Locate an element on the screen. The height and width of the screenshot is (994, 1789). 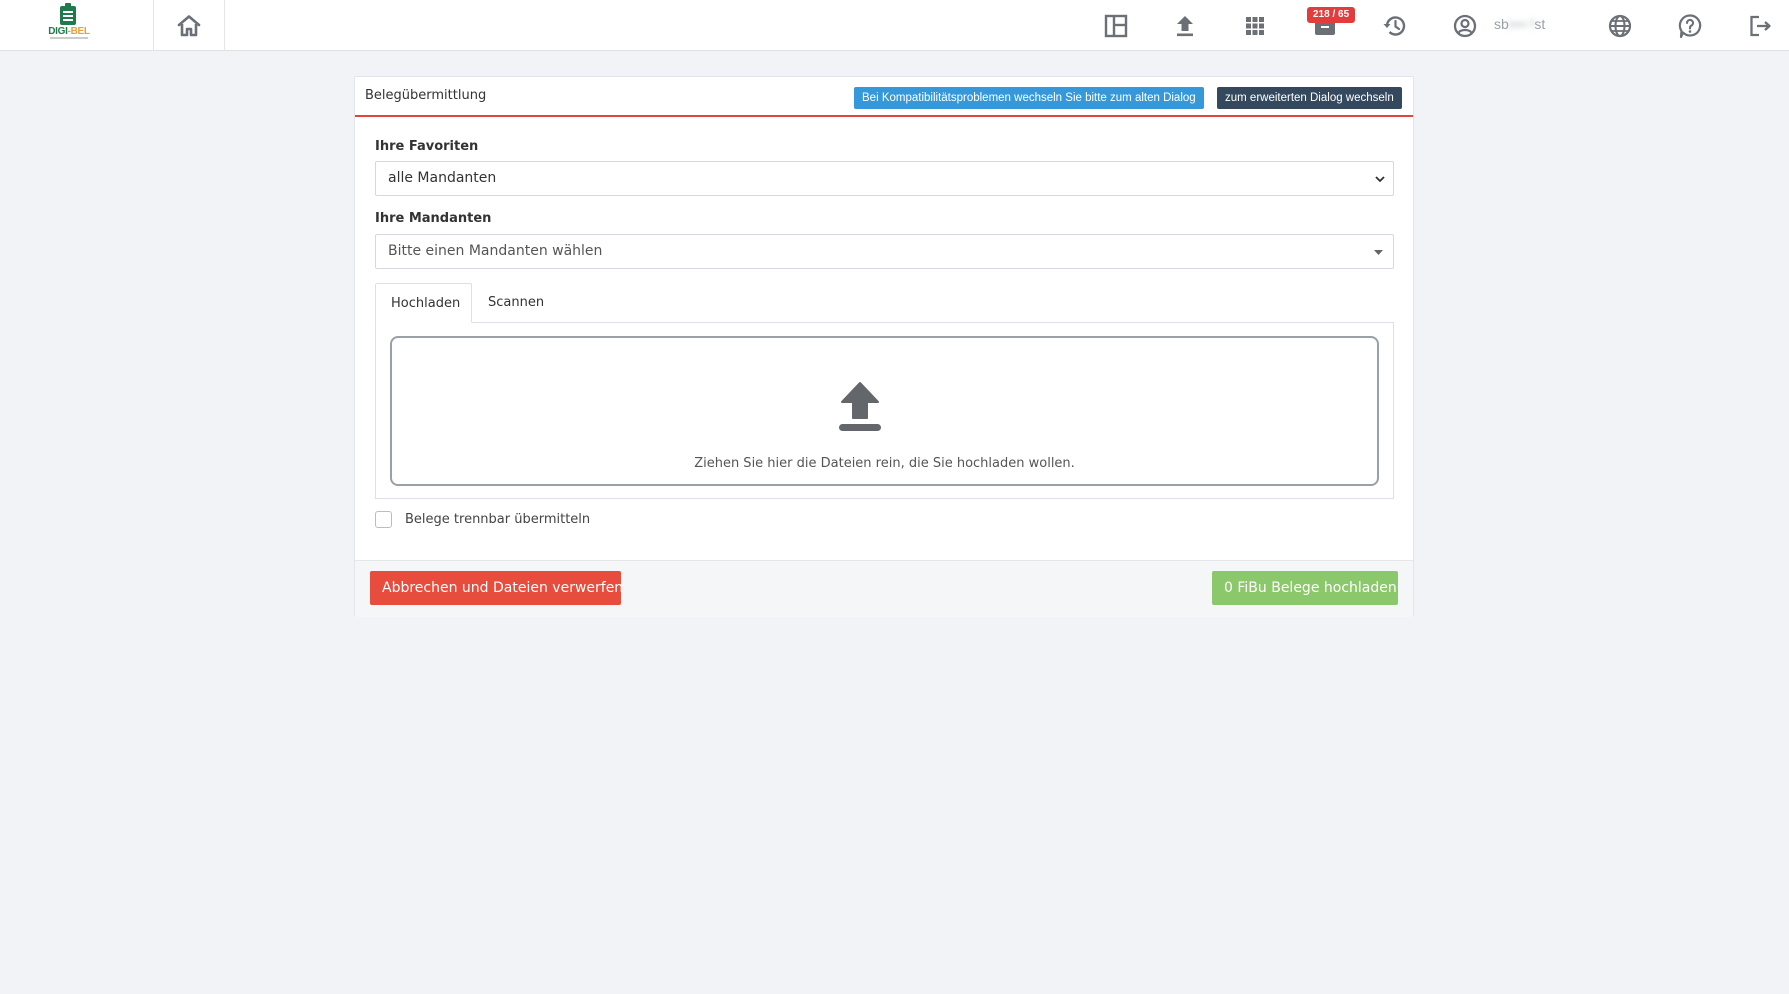
dashboard-icon is located at coordinates (1116, 26).